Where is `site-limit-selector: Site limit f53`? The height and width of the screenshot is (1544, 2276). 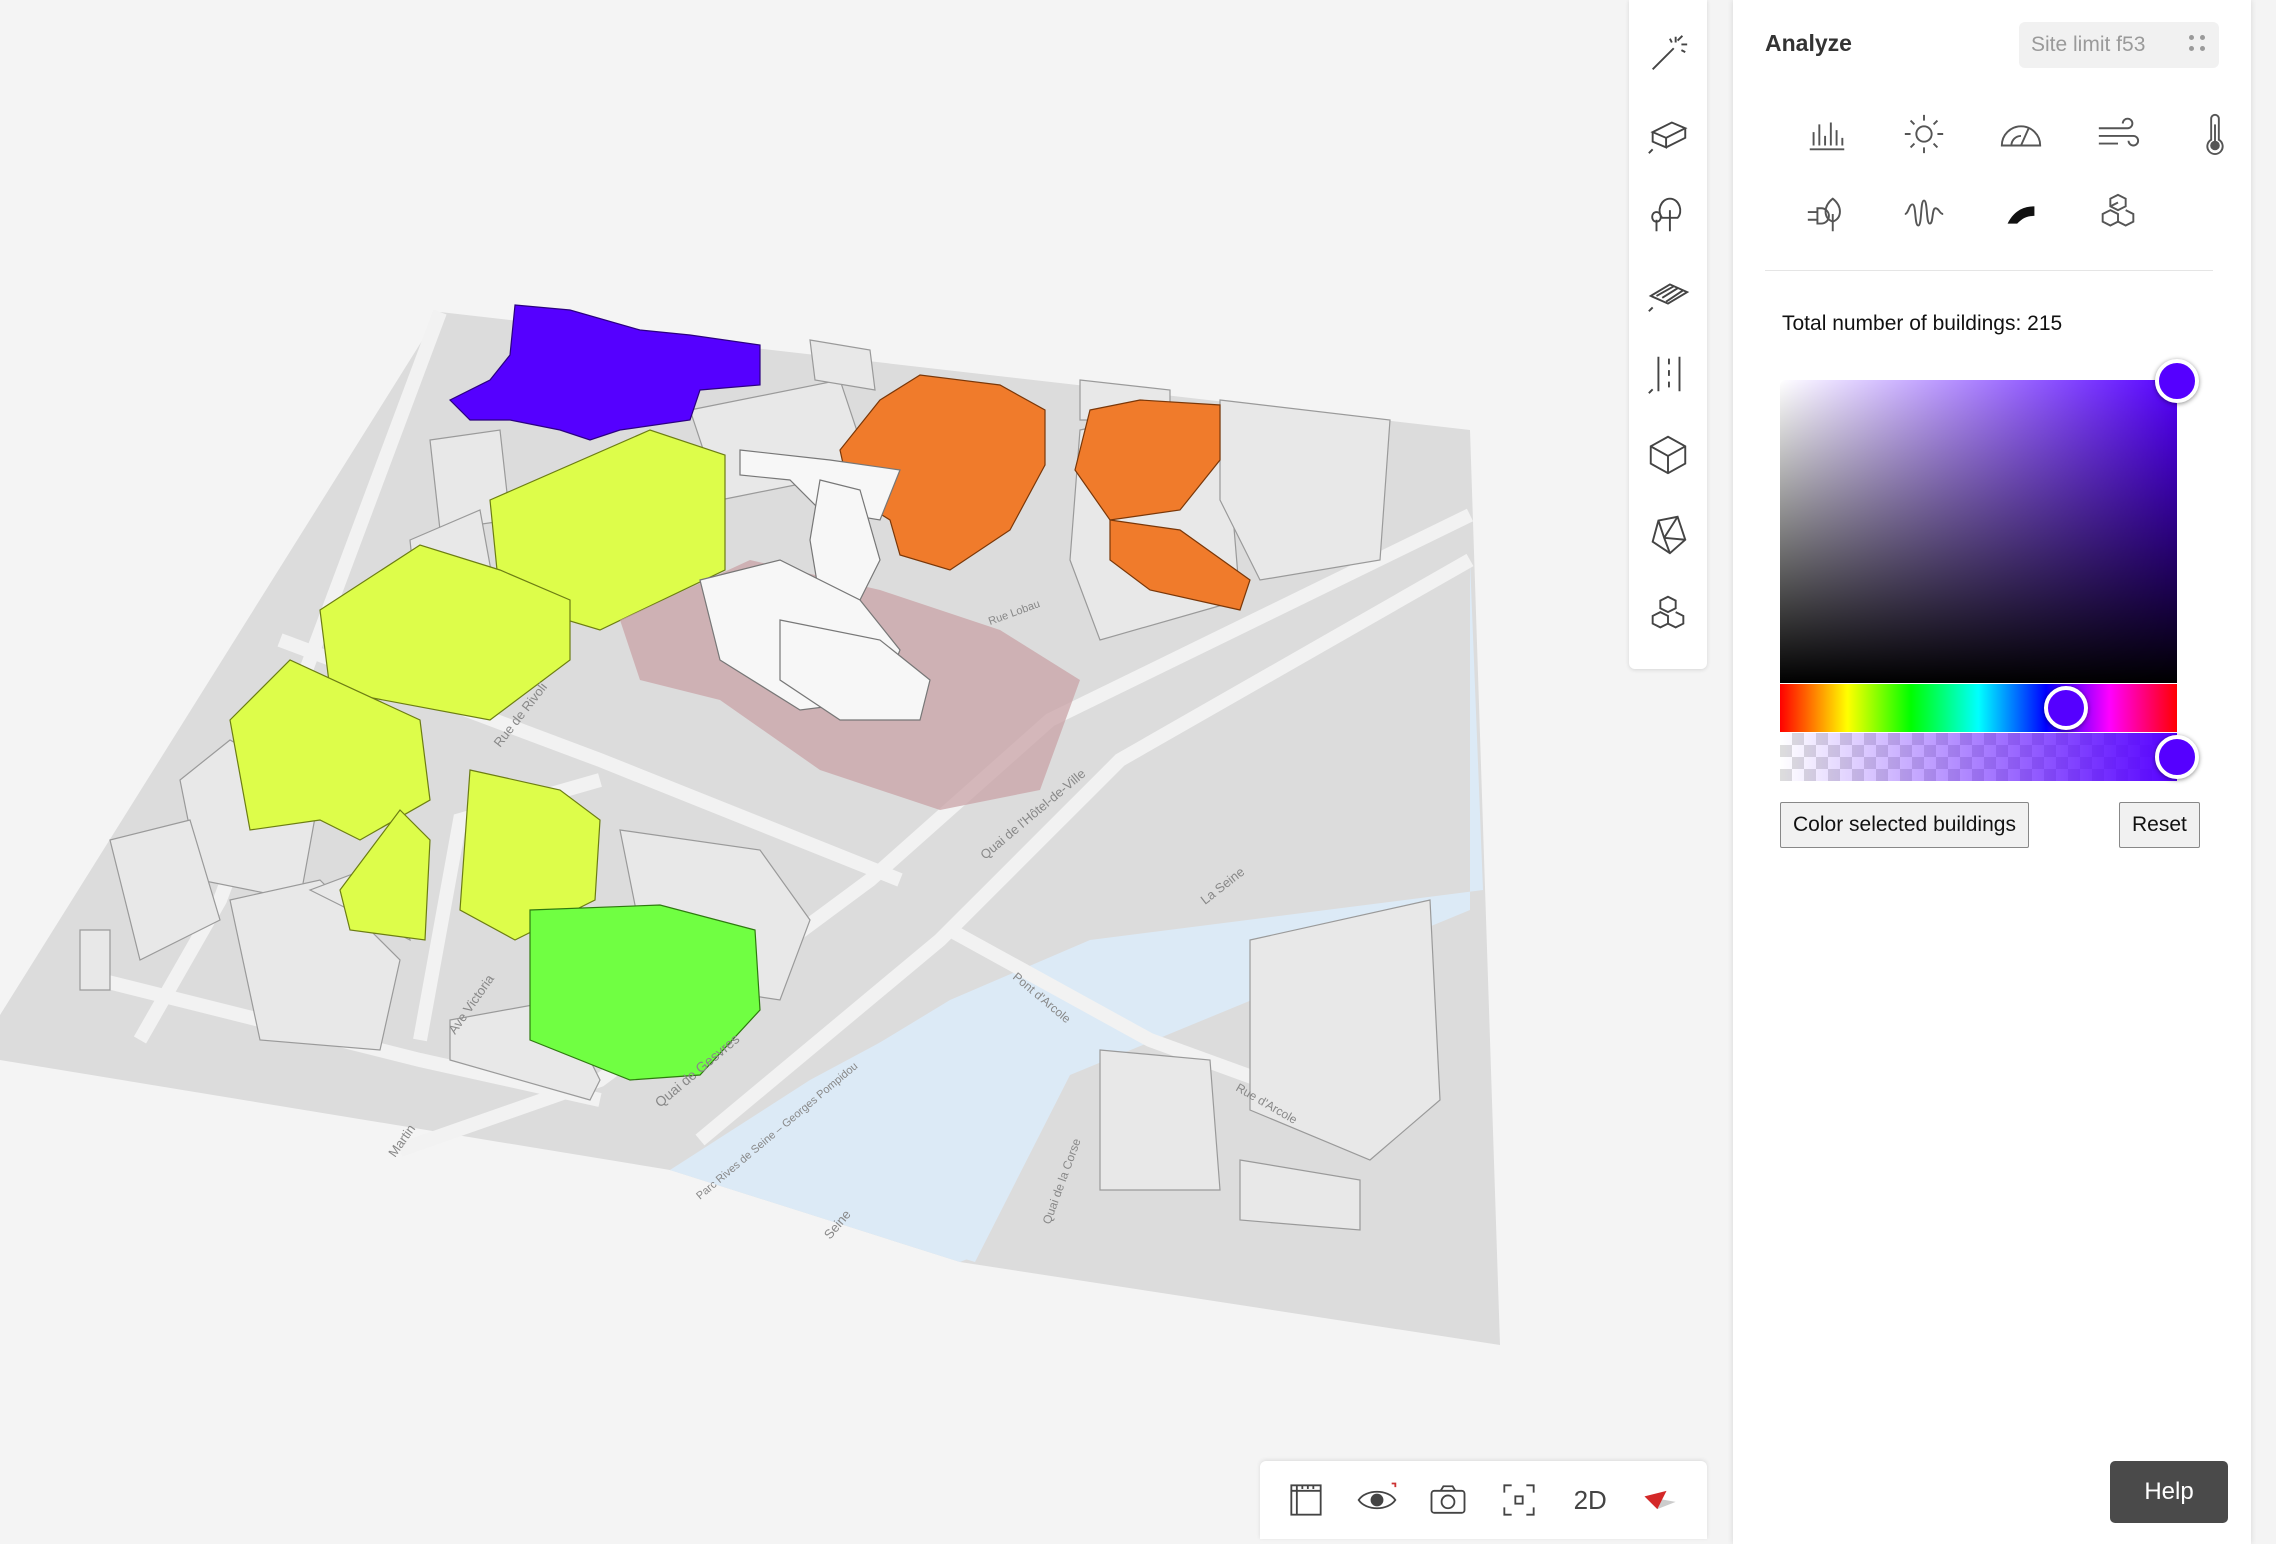 site-limit-selector: Site limit f53 is located at coordinates (2119, 45).